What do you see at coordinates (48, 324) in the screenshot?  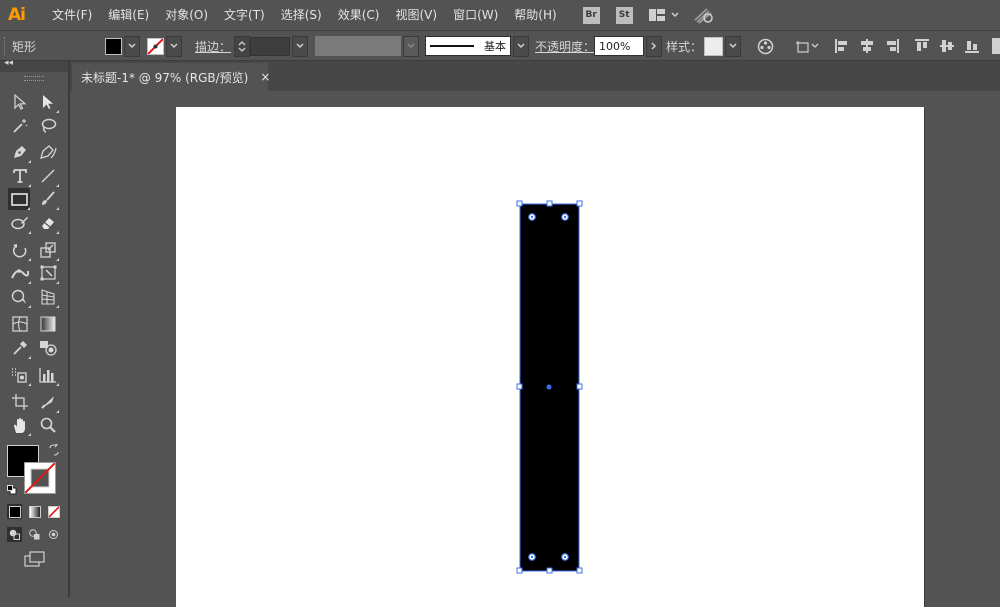 I see `gradient-tool` at bounding box center [48, 324].